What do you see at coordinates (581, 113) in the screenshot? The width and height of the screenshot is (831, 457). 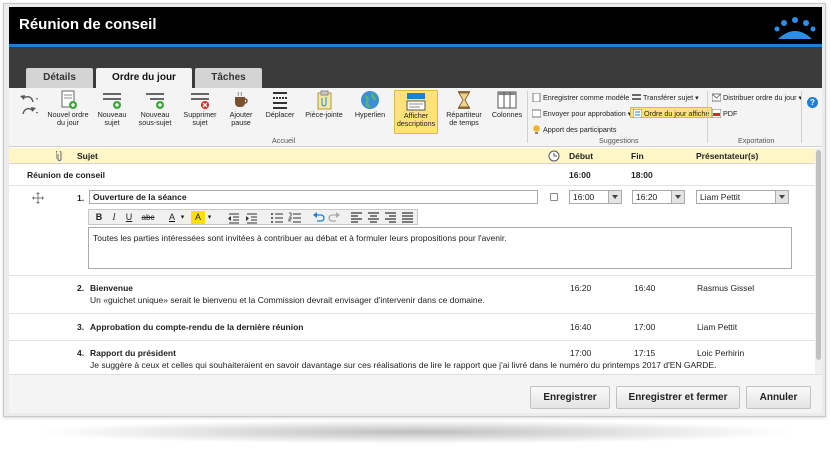 I see `send-approval-button: Envoyer pour approbation ▾` at bounding box center [581, 113].